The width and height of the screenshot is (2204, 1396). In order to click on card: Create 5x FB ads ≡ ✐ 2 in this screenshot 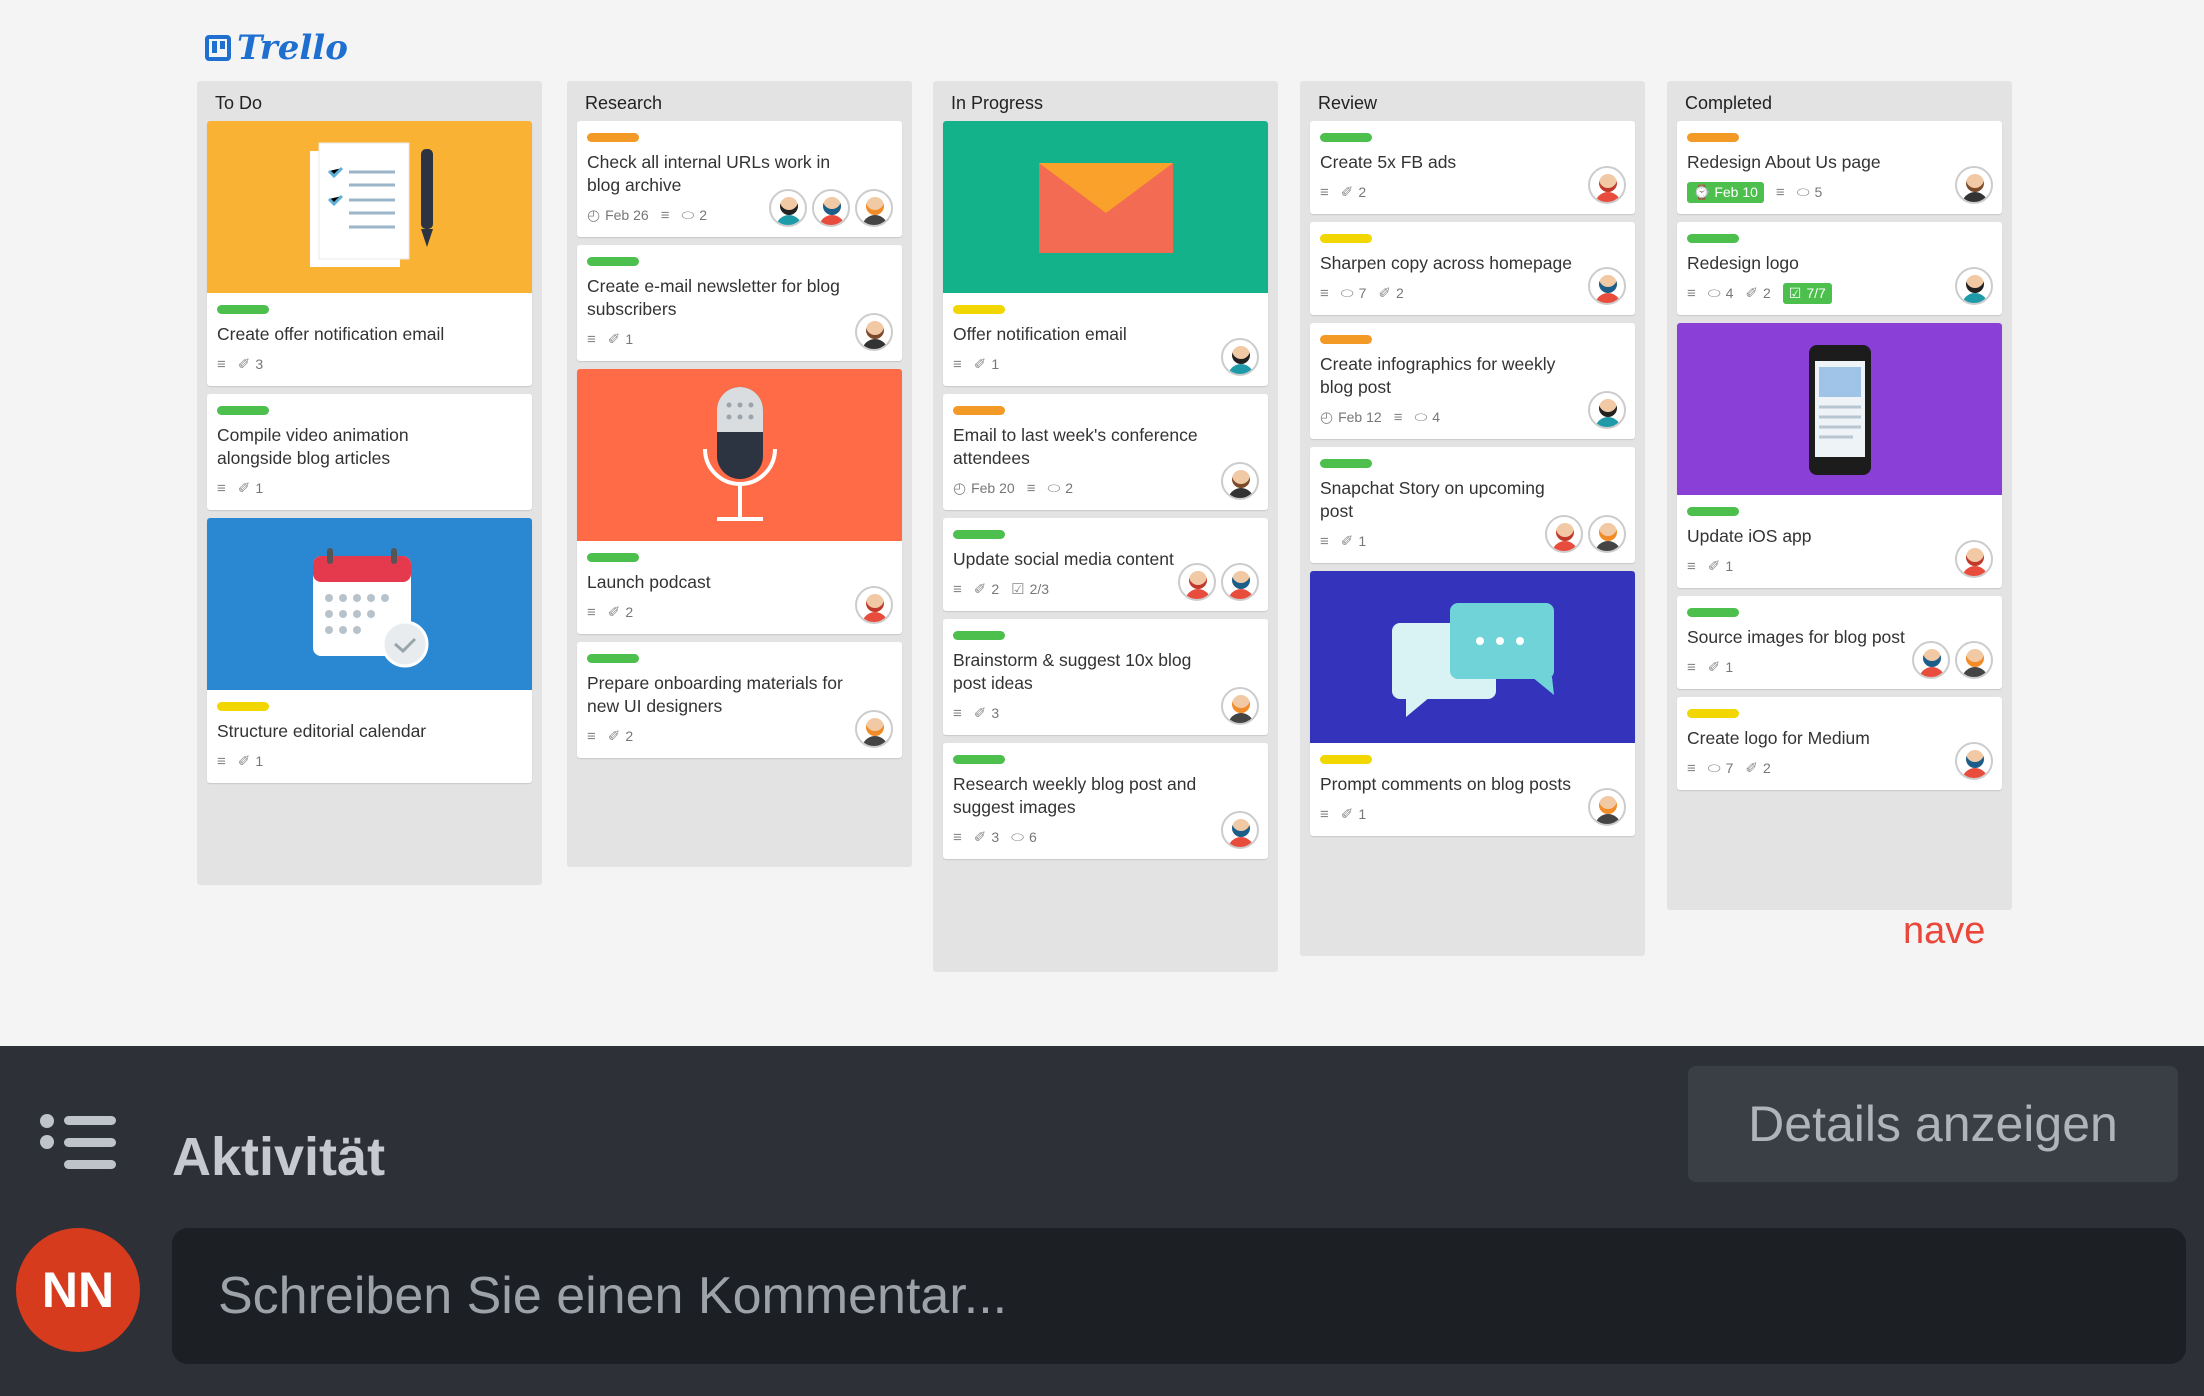, I will do `click(1472, 167)`.